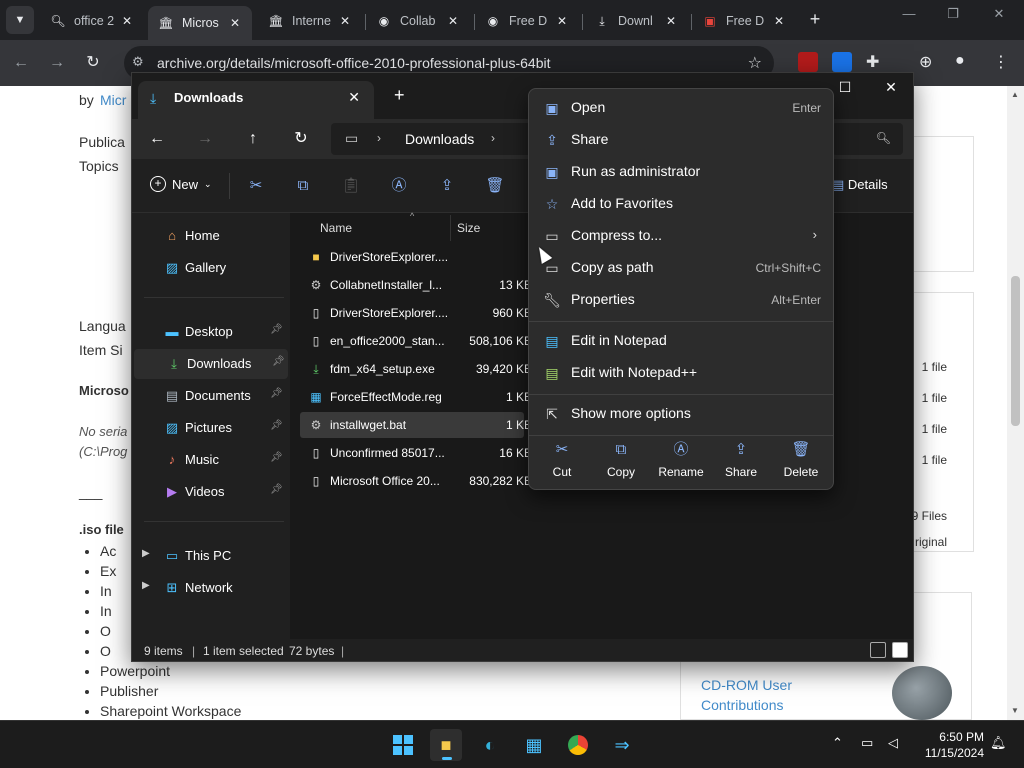 The width and height of the screenshot is (1024, 768). I want to click on paste-button: 📋︎, so click(351, 186).